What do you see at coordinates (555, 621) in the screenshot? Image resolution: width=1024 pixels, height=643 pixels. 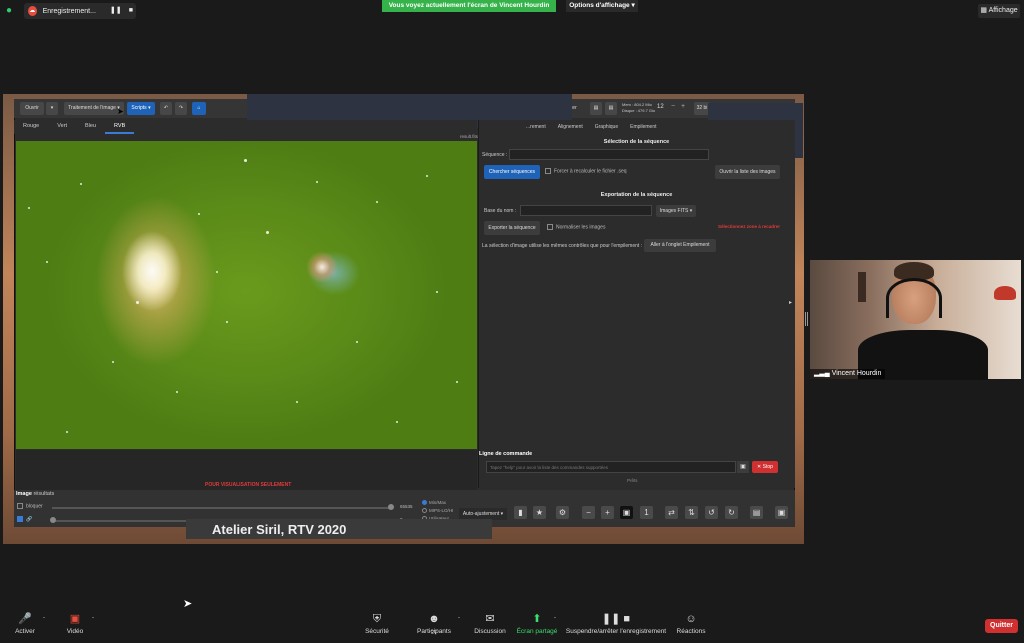 I see `share-options-chevron-icon: ˆ` at bounding box center [555, 621].